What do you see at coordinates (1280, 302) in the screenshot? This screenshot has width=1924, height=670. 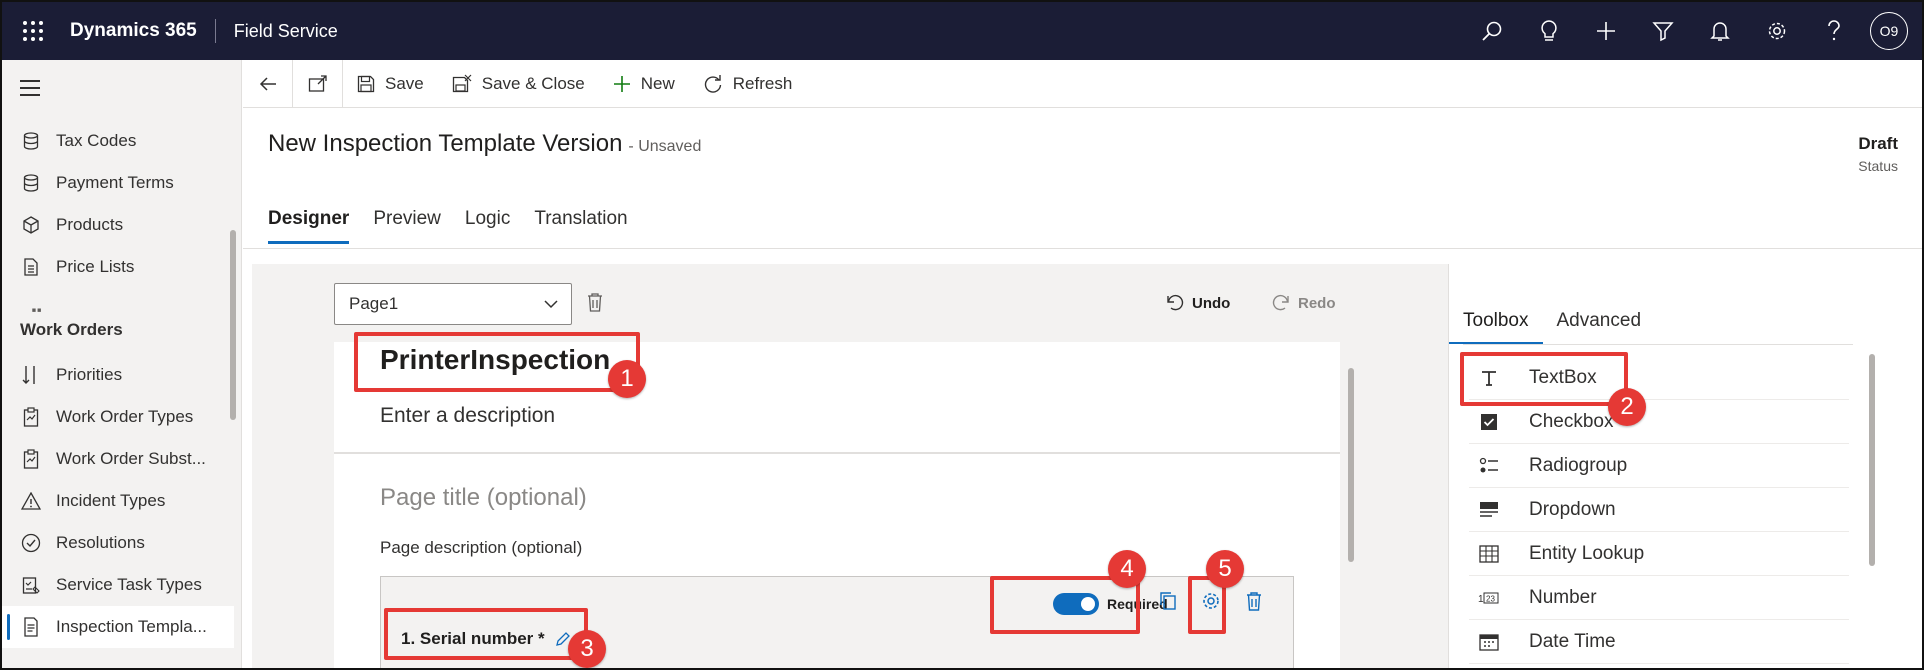 I see `redo-icon` at bounding box center [1280, 302].